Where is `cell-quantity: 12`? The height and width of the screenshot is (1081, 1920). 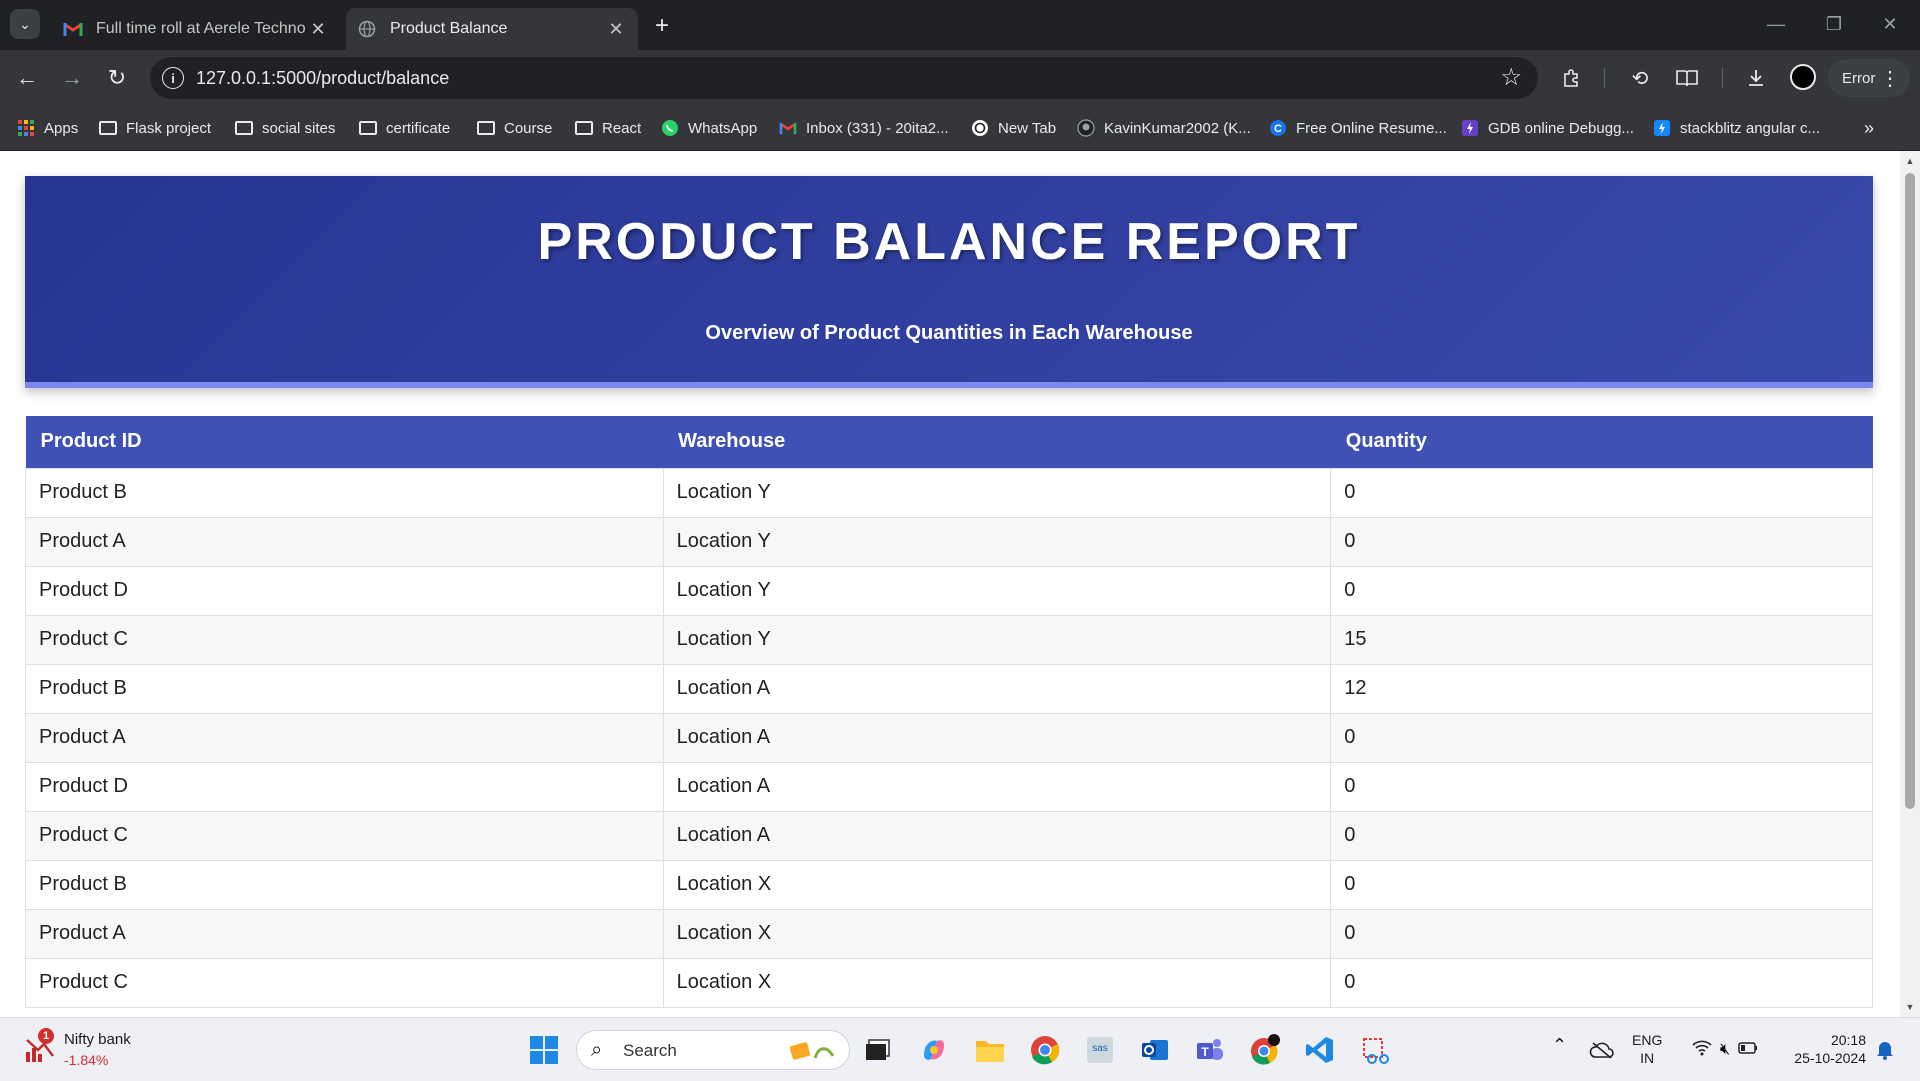 cell-quantity: 12 is located at coordinates (1601, 688).